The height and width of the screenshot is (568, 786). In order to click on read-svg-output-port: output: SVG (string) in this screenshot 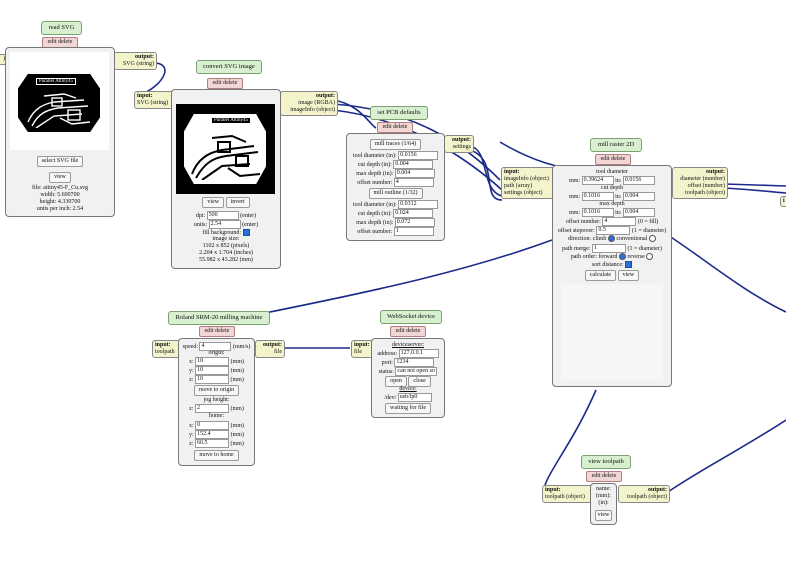, I will do `click(135, 61)`.